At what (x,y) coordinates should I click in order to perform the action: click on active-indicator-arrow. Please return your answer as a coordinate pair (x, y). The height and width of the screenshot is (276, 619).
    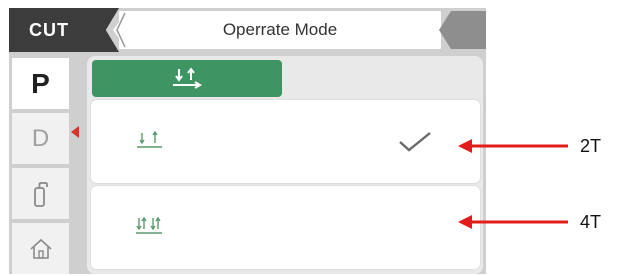
    Looking at the image, I should click on (75, 132).